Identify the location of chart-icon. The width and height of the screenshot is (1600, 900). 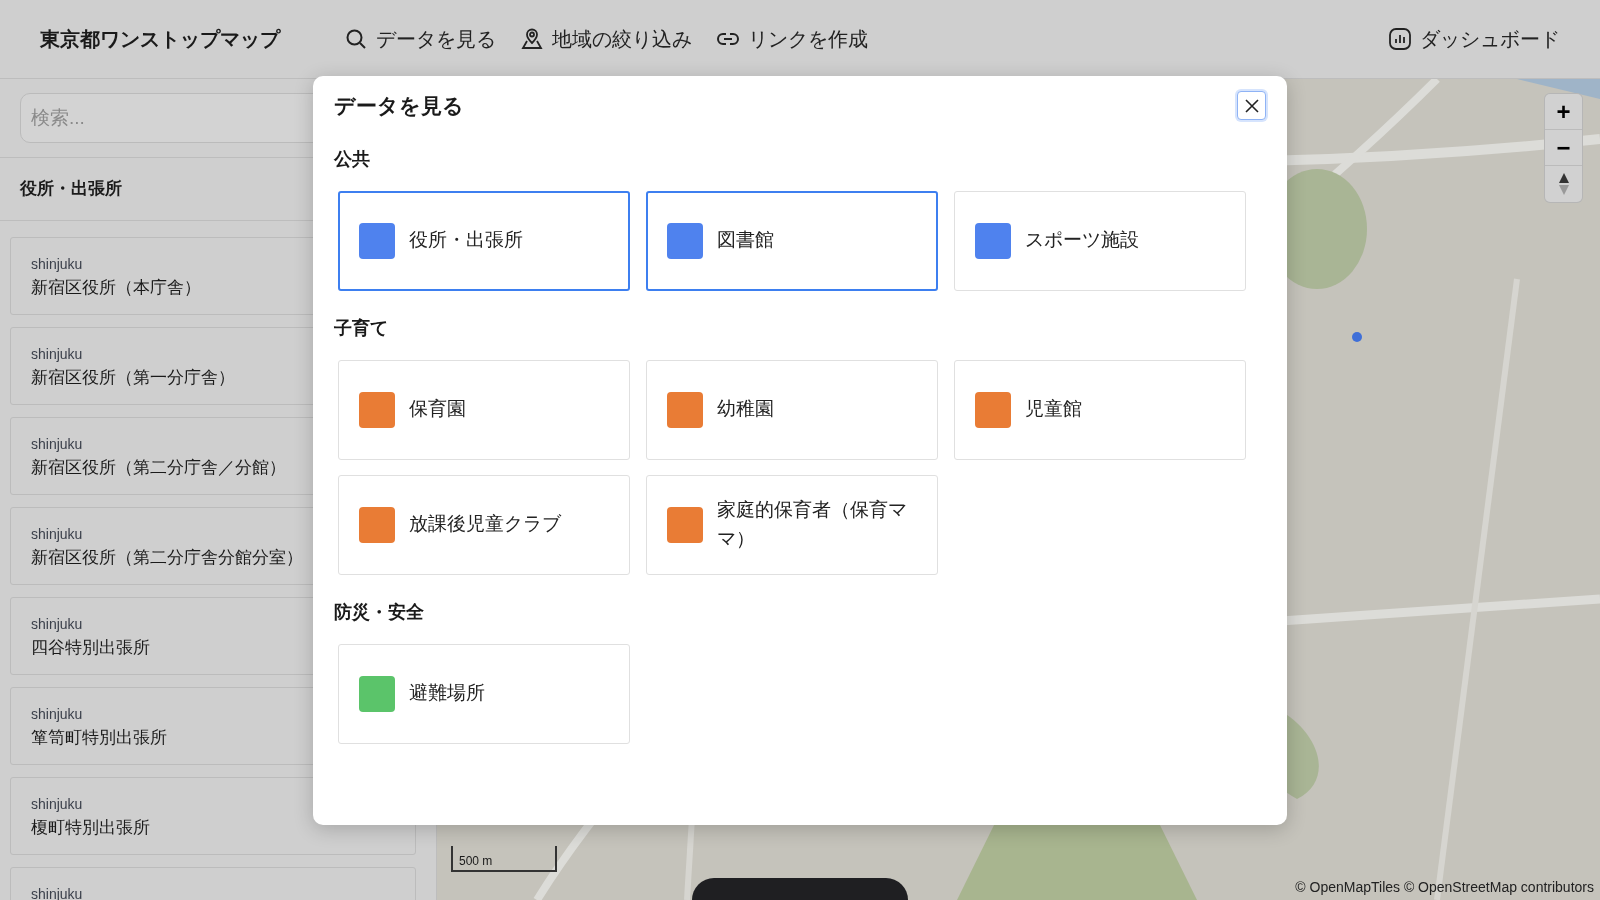
(1400, 39).